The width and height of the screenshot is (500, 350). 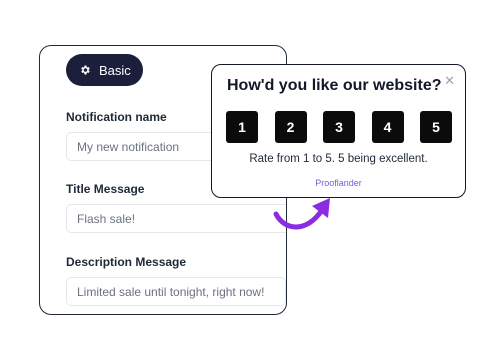 What do you see at coordinates (116, 117) in the screenshot?
I see `notification-name-label: Notification name` at bounding box center [116, 117].